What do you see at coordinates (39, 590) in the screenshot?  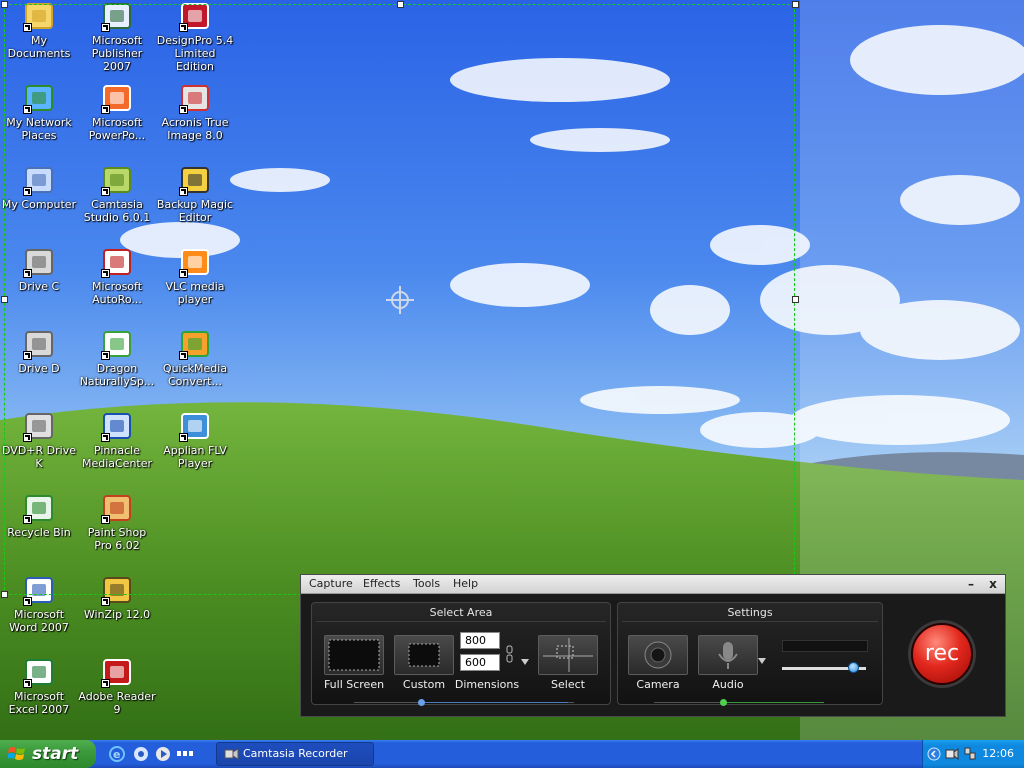 I see `word-icon` at bounding box center [39, 590].